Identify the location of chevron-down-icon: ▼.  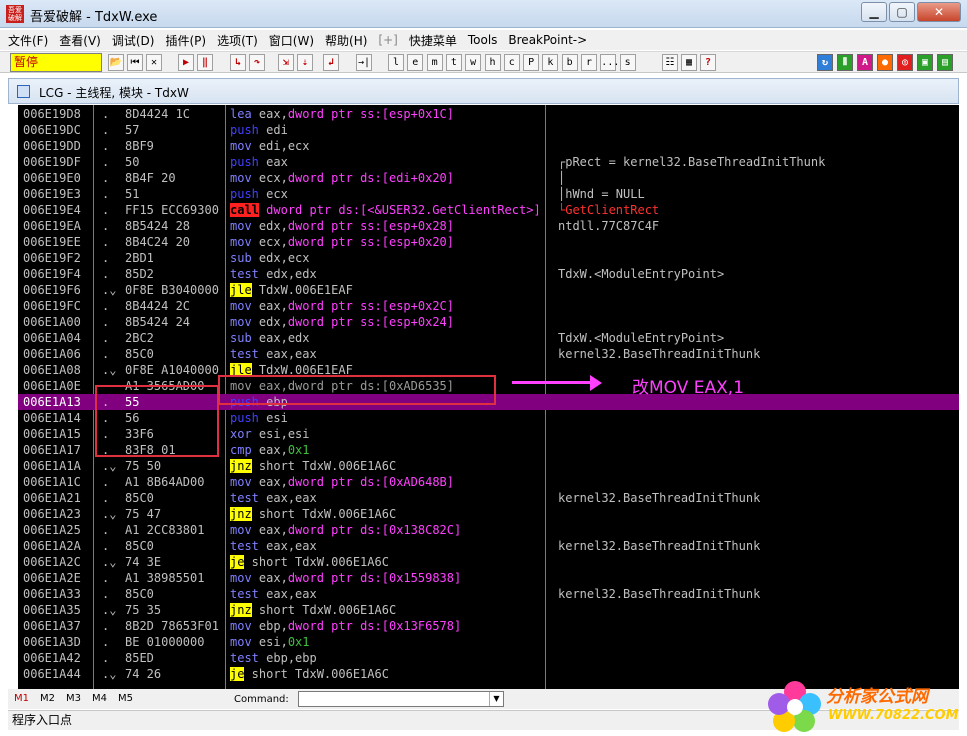
(496, 699).